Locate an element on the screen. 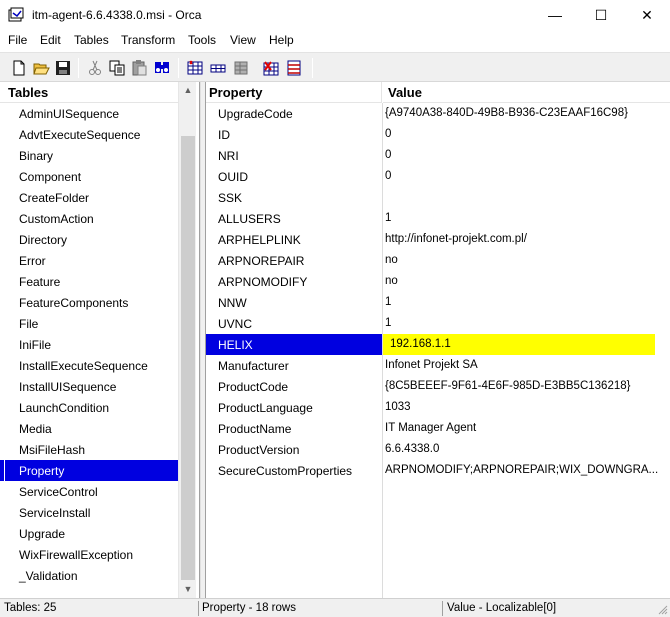 This screenshot has width=670, height=617. table-list-item: ServiceInstall is located at coordinates (89, 512).